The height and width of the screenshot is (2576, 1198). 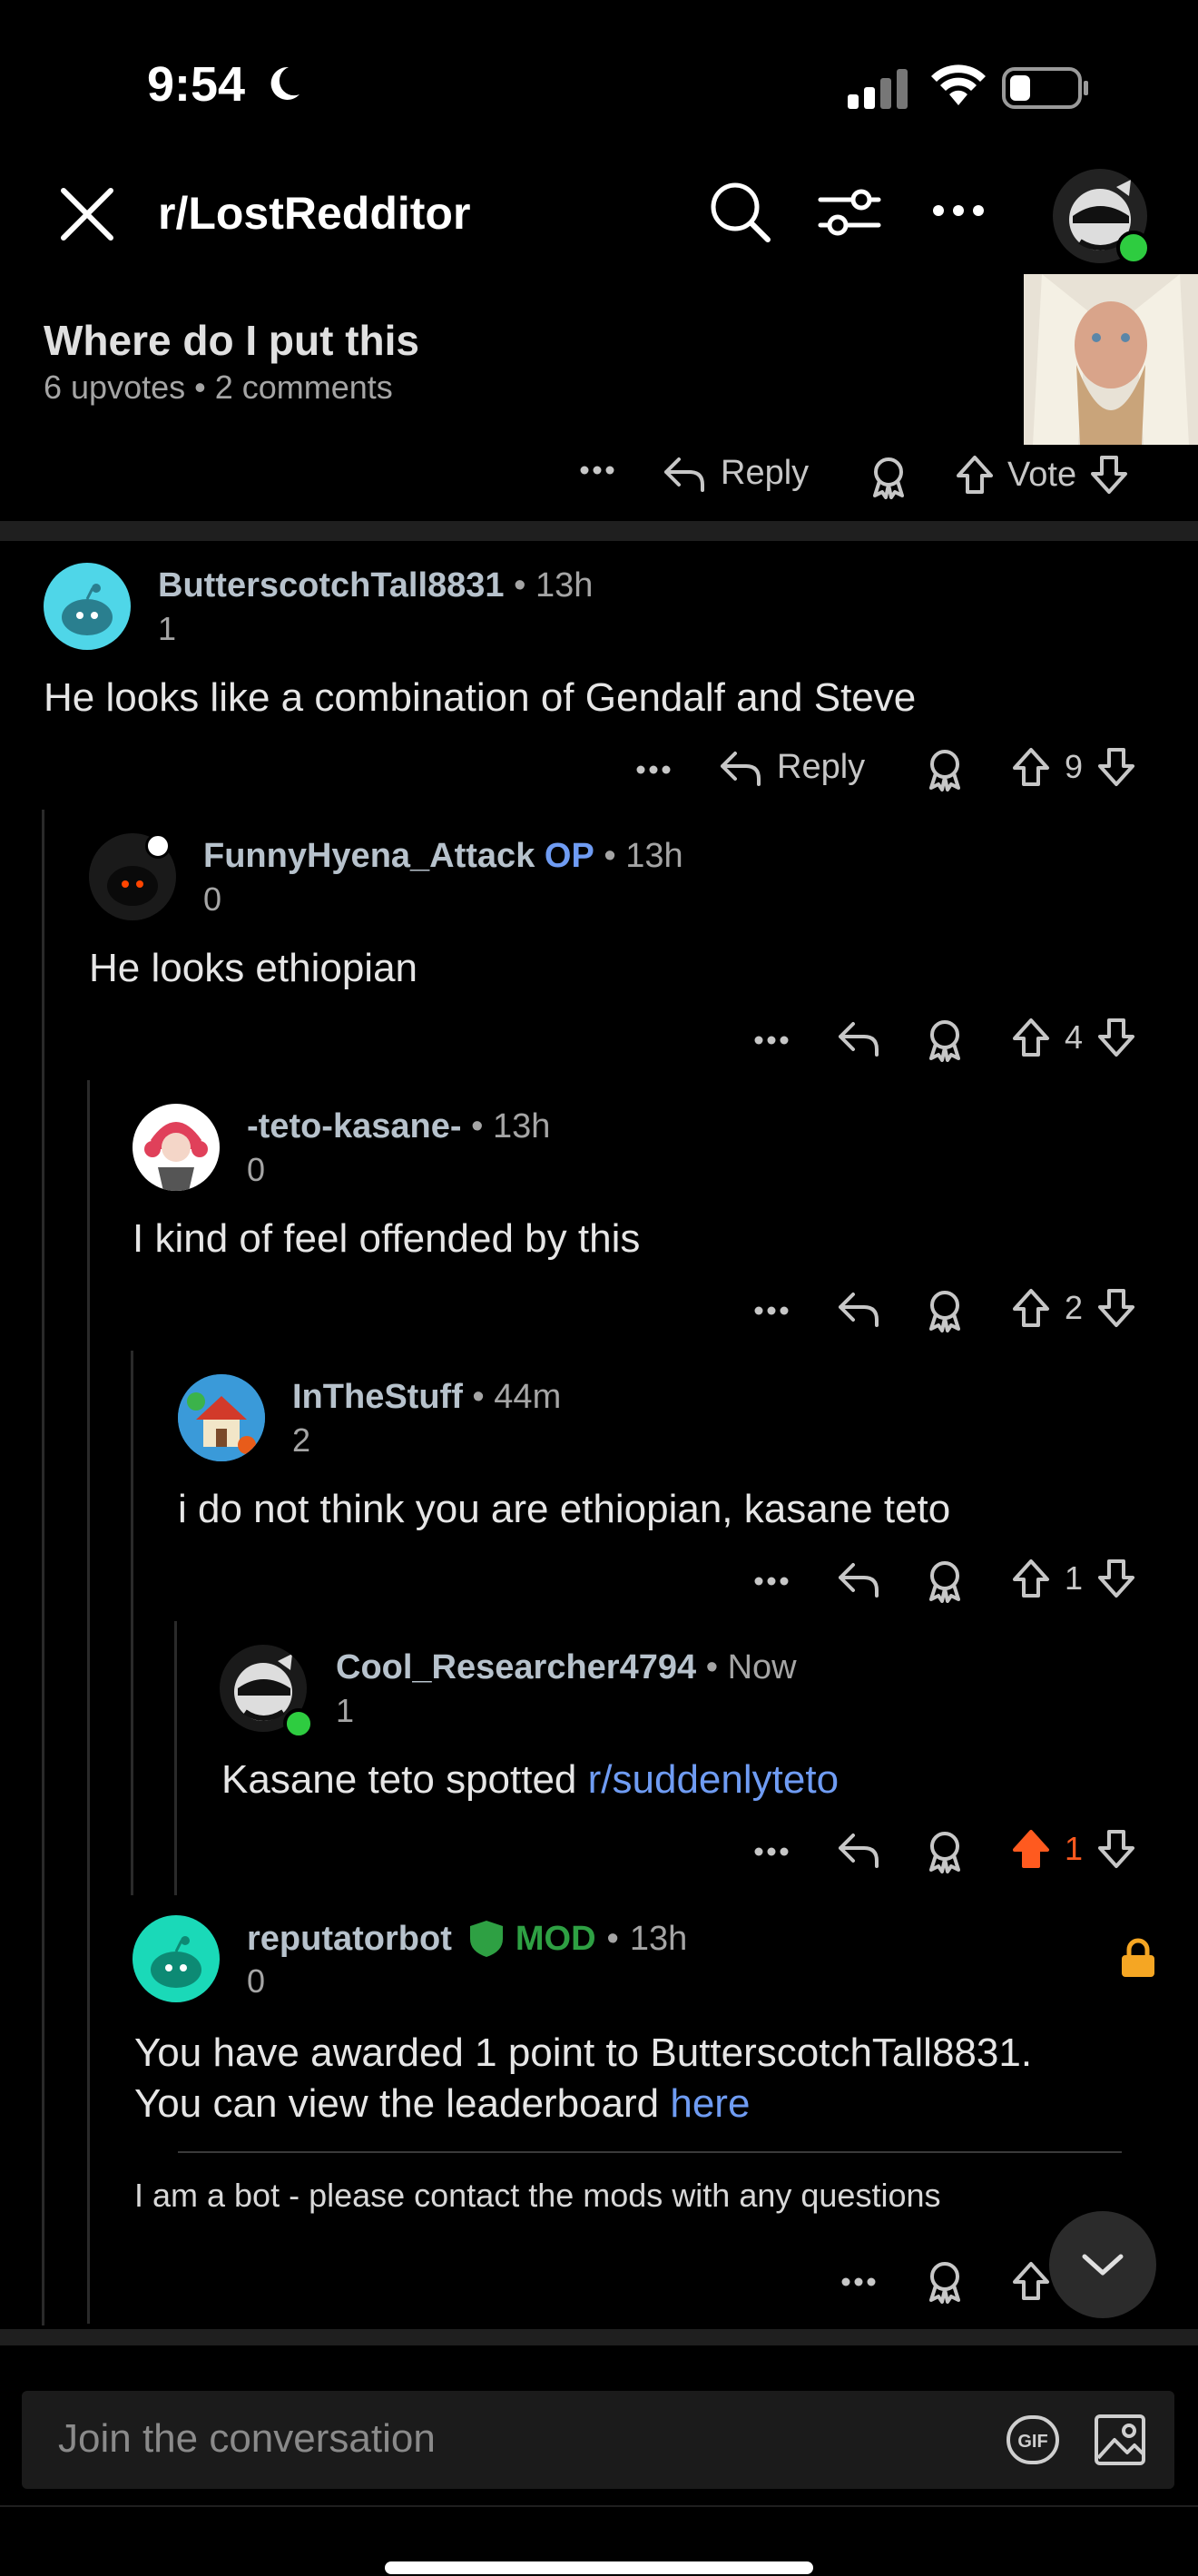 I want to click on vote-count: 2, so click(x=1074, y=1307).